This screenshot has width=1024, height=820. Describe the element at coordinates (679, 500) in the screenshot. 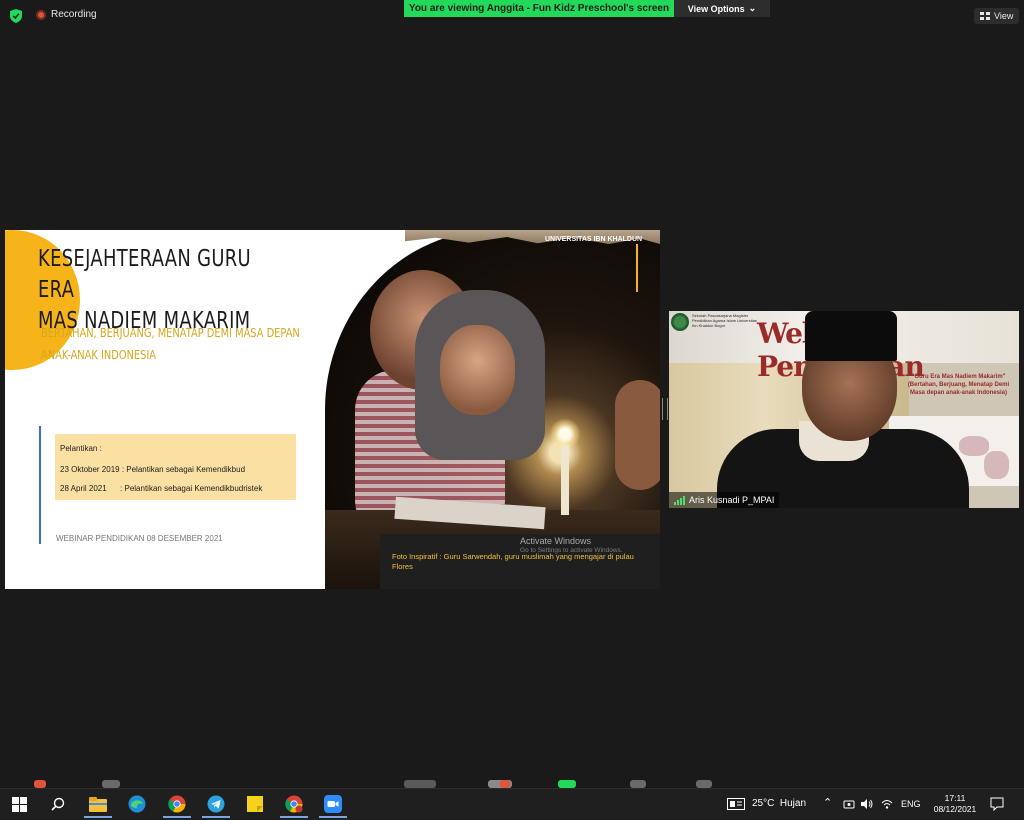

I see `signal-strength-icon` at that location.